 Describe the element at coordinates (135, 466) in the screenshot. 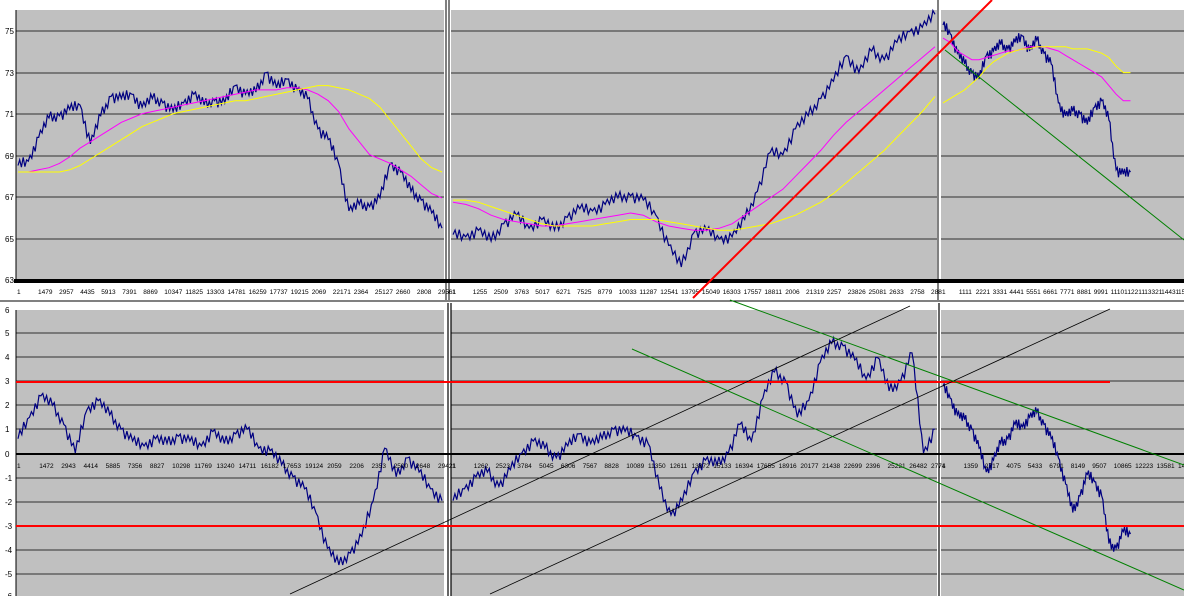

I see `x-tick-label: 7356` at that location.